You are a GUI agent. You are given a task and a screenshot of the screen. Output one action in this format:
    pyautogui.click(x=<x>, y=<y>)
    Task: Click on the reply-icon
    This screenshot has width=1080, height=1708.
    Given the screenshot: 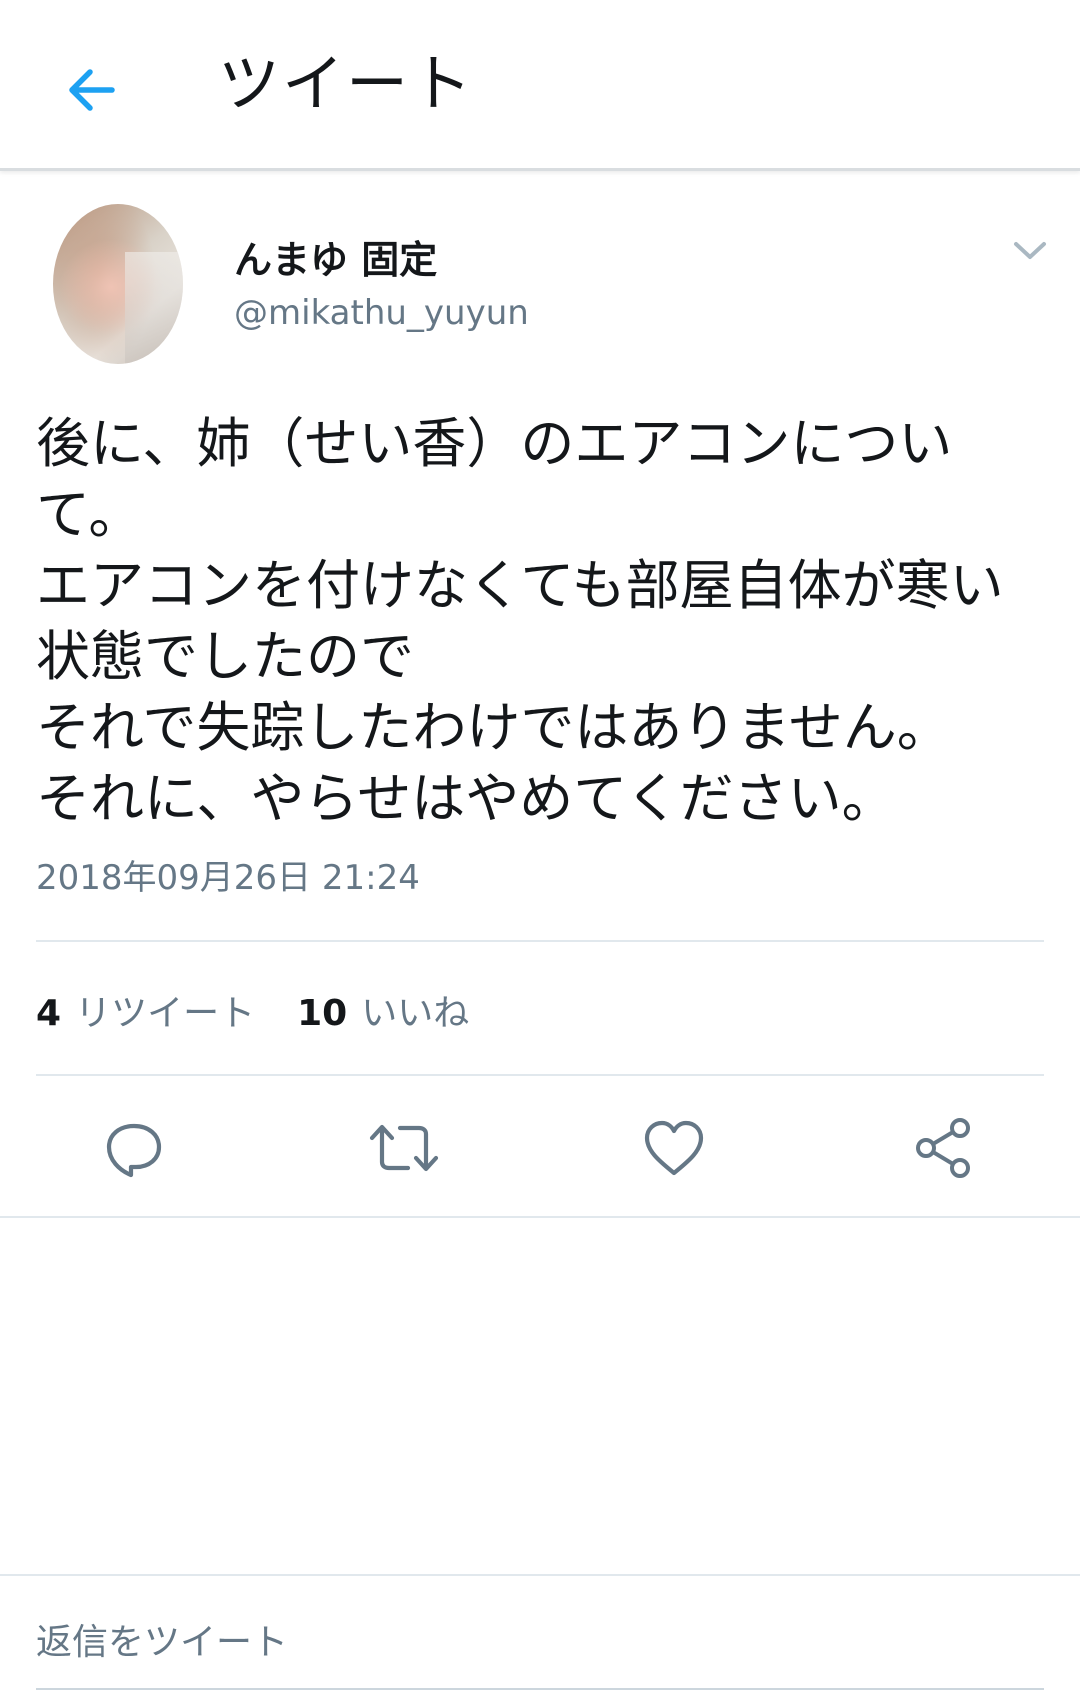 What is the action you would take?
    pyautogui.click(x=134, y=1150)
    